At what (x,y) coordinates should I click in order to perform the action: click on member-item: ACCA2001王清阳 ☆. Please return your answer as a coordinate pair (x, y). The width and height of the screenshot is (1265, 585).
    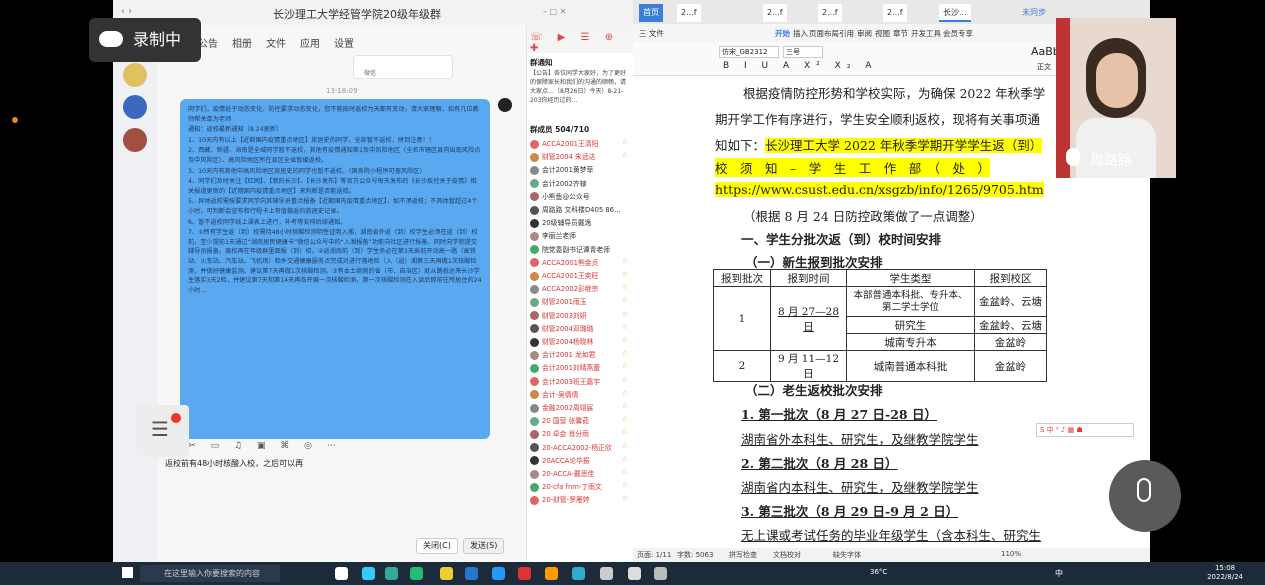
    Looking at the image, I should click on (580, 144).